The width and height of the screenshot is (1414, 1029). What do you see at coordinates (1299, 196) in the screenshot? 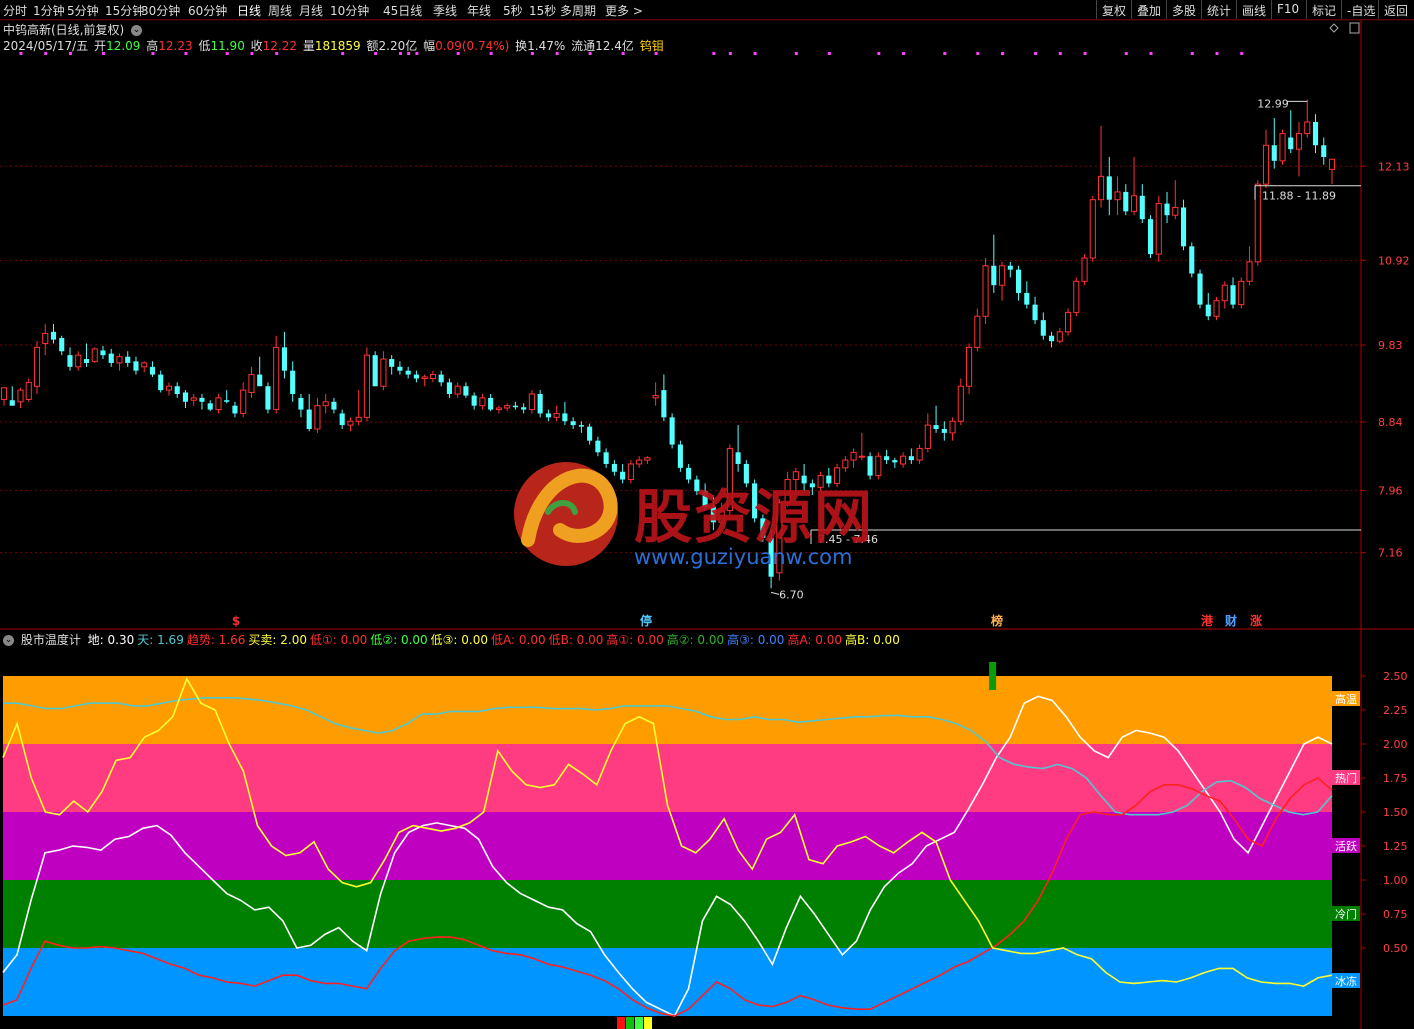
I see `range-top-label: 11.88 - 11.89` at bounding box center [1299, 196].